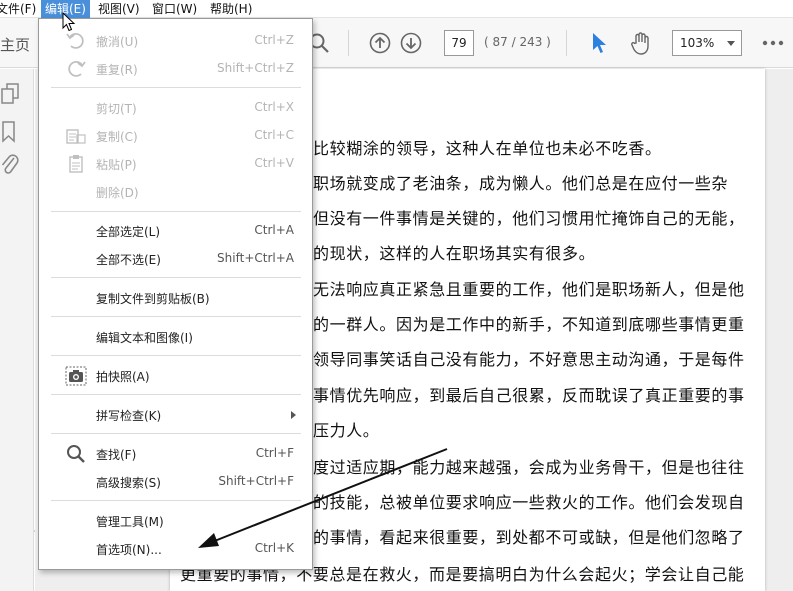 Image resolution: width=793 pixels, height=591 pixels. I want to click on menu-item-label: 编辑文本和图像(I), so click(144, 338).